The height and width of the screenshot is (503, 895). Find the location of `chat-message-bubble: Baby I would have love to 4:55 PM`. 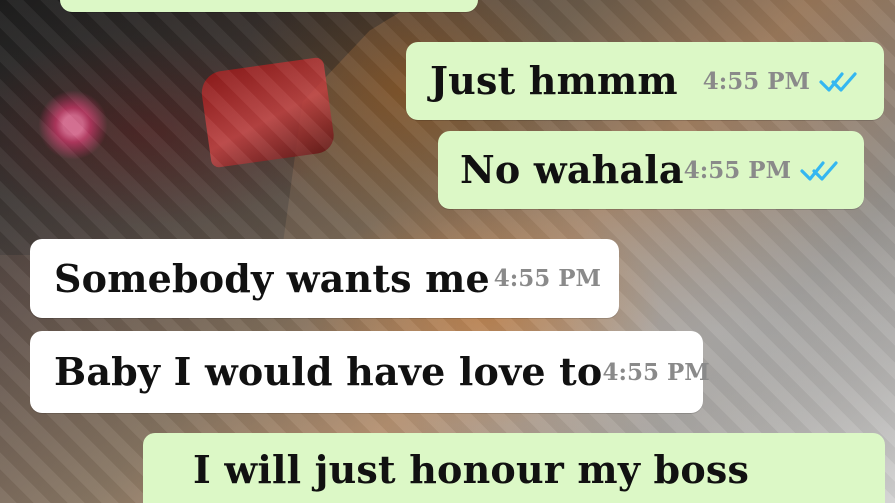

chat-message-bubble: Baby I would have love to 4:55 PM is located at coordinates (370, 372).